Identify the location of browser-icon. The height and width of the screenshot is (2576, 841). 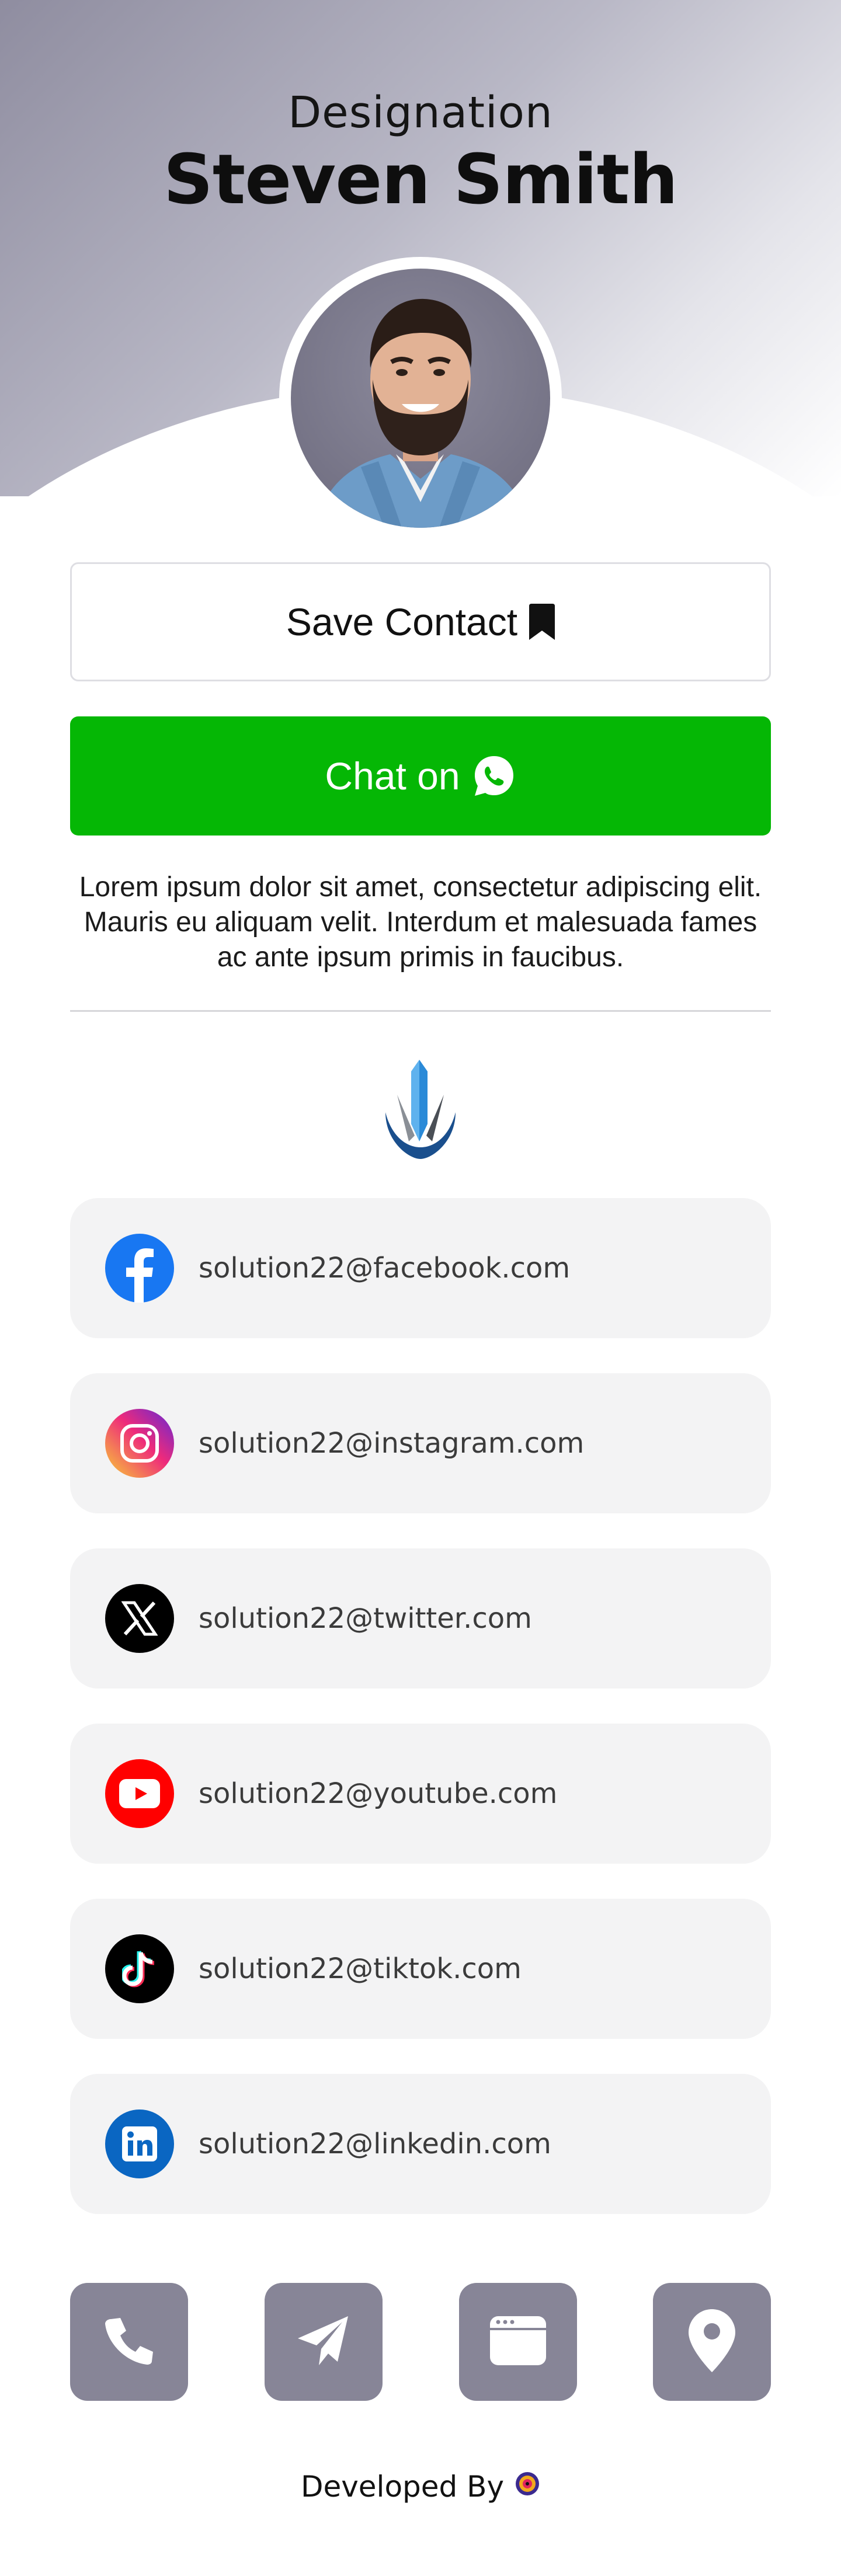
(518, 2342).